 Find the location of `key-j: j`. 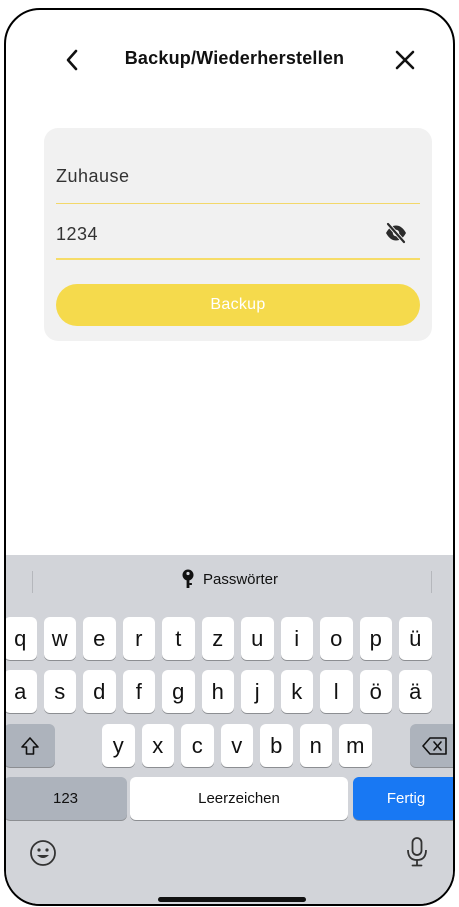

key-j: j is located at coordinates (257, 691).